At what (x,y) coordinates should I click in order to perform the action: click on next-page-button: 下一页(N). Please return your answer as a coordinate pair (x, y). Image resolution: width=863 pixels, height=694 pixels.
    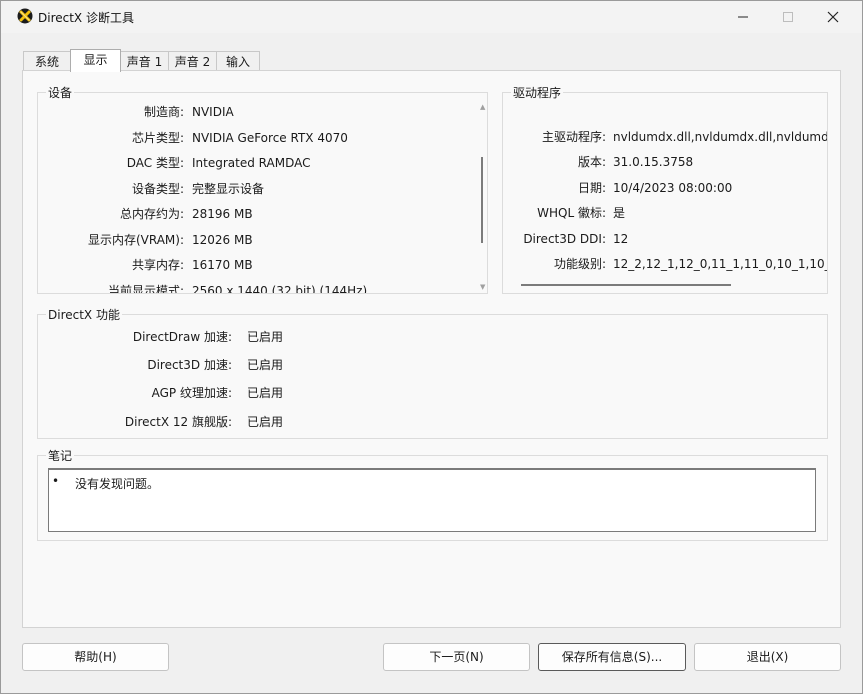
    Looking at the image, I should click on (456, 657).